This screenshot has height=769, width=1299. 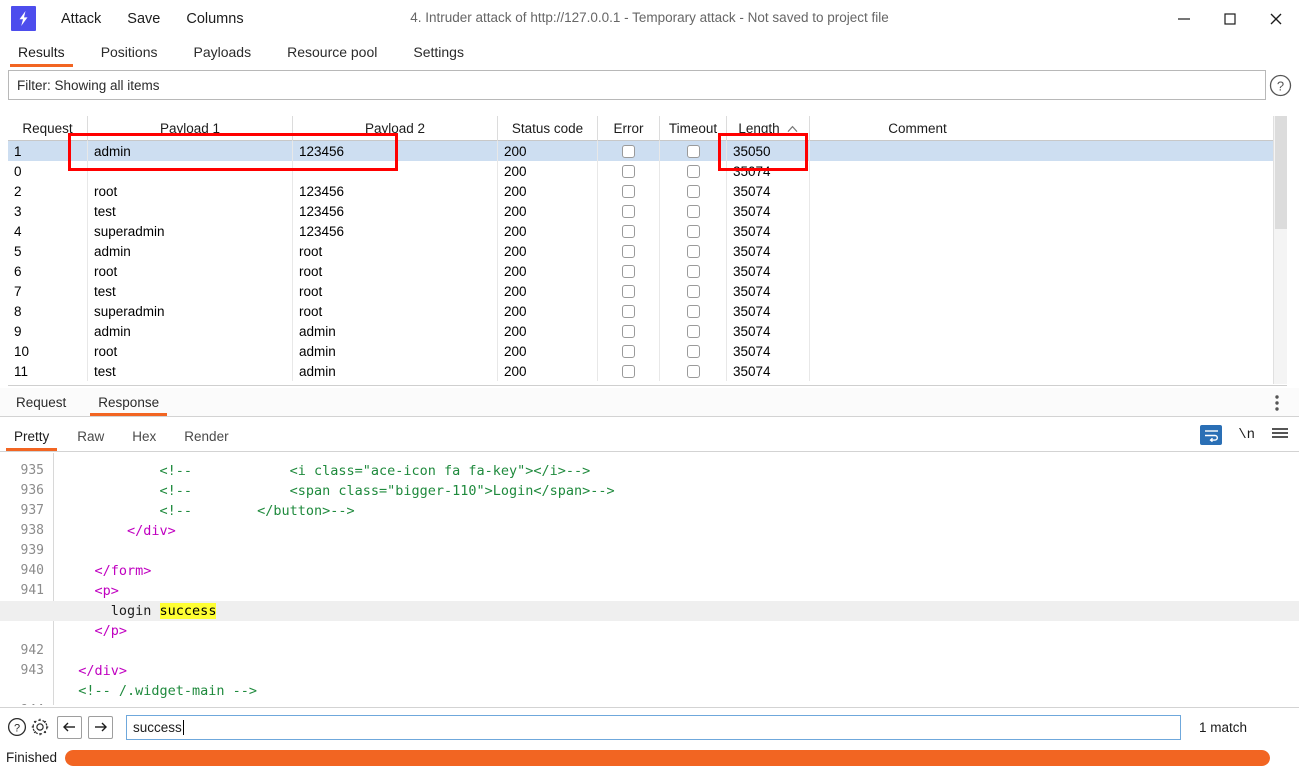 What do you see at coordinates (31, 438) in the screenshot?
I see `view-tab-pretty: Pretty` at bounding box center [31, 438].